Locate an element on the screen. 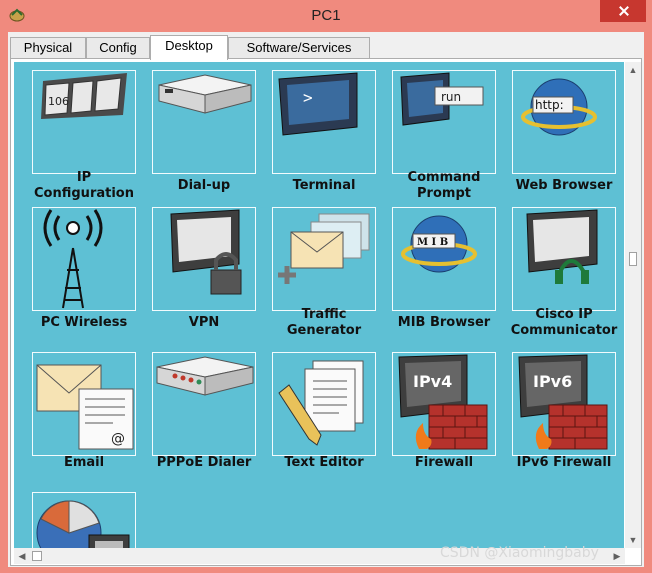 This screenshot has height=573, width=652. ip-configuration-icon: 106 is located at coordinates (84, 96).